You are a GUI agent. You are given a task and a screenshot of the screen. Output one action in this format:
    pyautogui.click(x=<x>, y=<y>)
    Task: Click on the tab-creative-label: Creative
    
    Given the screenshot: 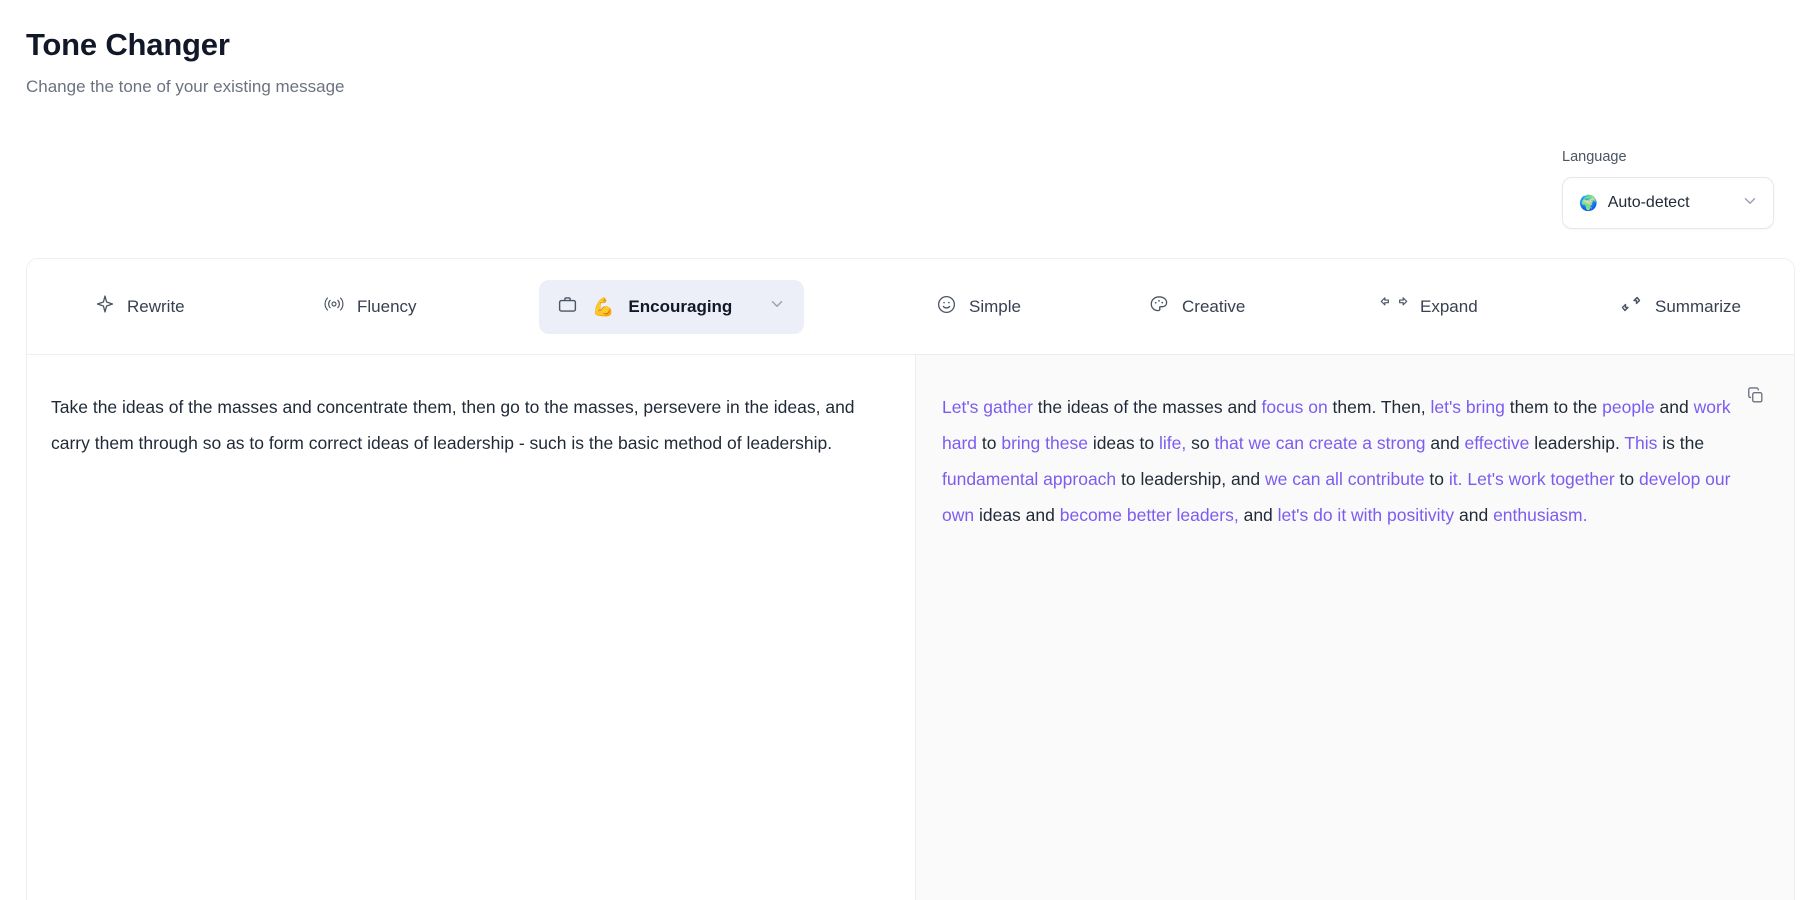 What is the action you would take?
    pyautogui.click(x=1214, y=306)
    